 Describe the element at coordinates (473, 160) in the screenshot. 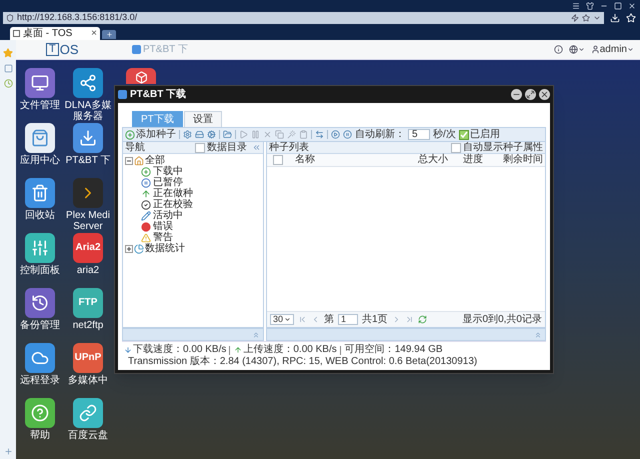

I see `column-header: 进度` at that location.